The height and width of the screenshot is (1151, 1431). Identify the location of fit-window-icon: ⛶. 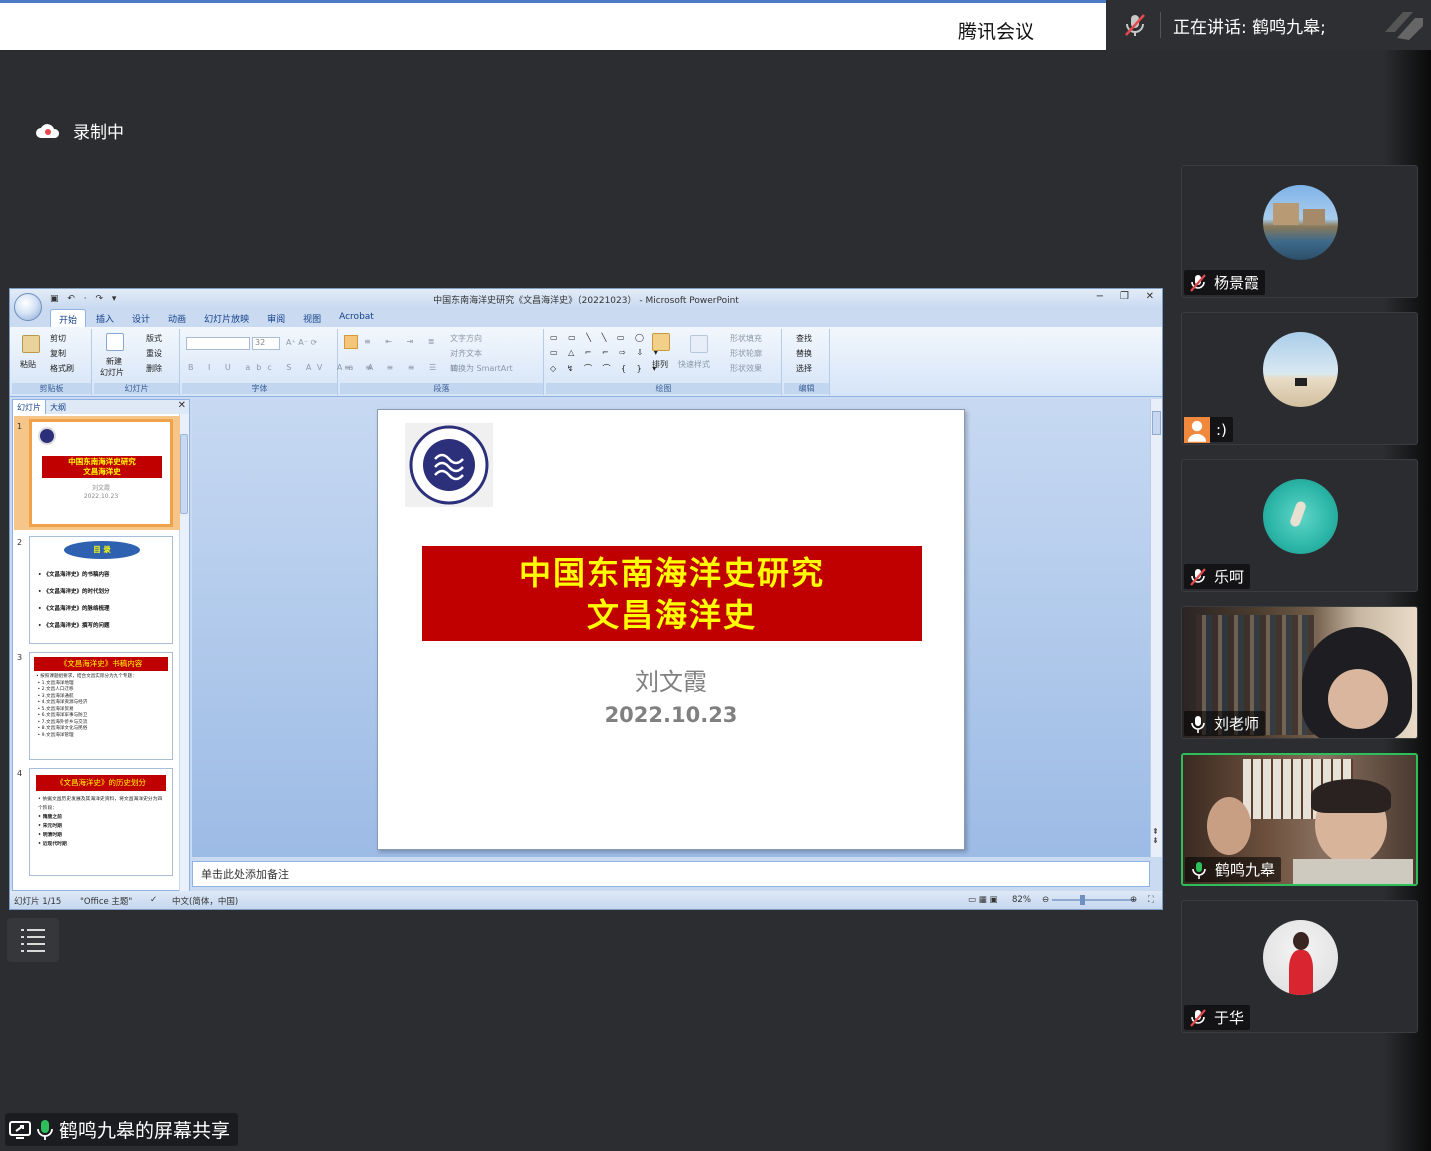
(1151, 900).